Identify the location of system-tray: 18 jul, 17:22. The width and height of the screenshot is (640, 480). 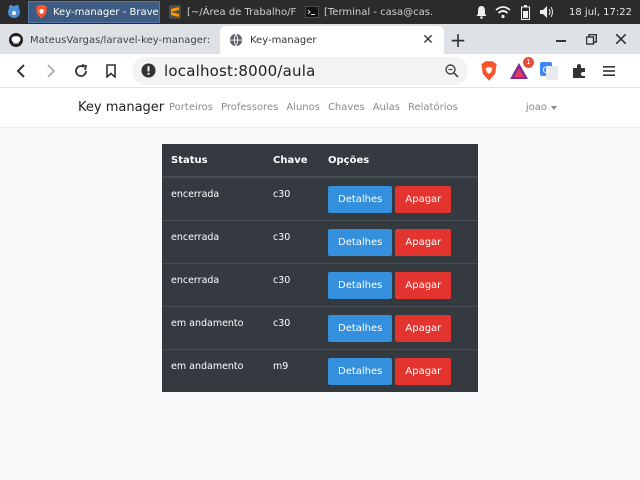
(556, 12).